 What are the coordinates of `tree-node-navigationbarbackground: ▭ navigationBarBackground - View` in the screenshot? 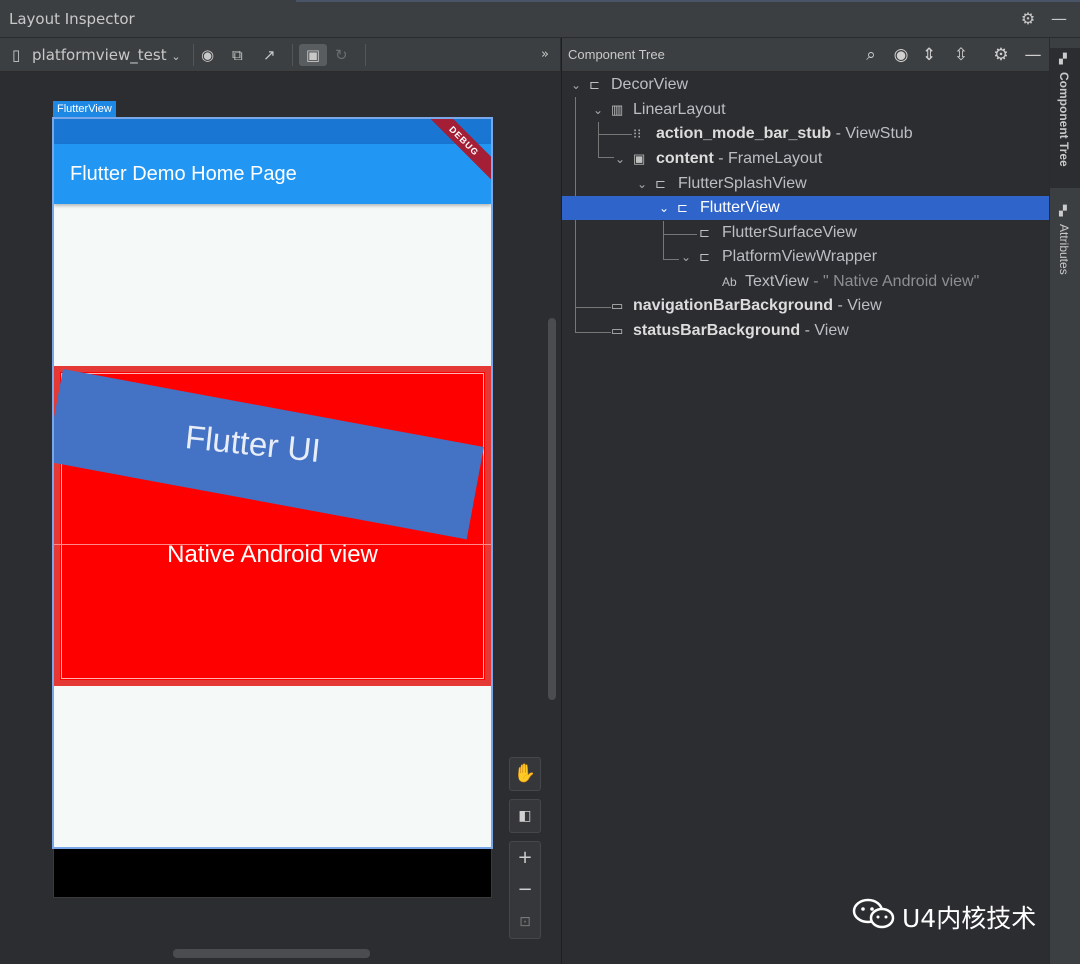 It's located at (806, 306).